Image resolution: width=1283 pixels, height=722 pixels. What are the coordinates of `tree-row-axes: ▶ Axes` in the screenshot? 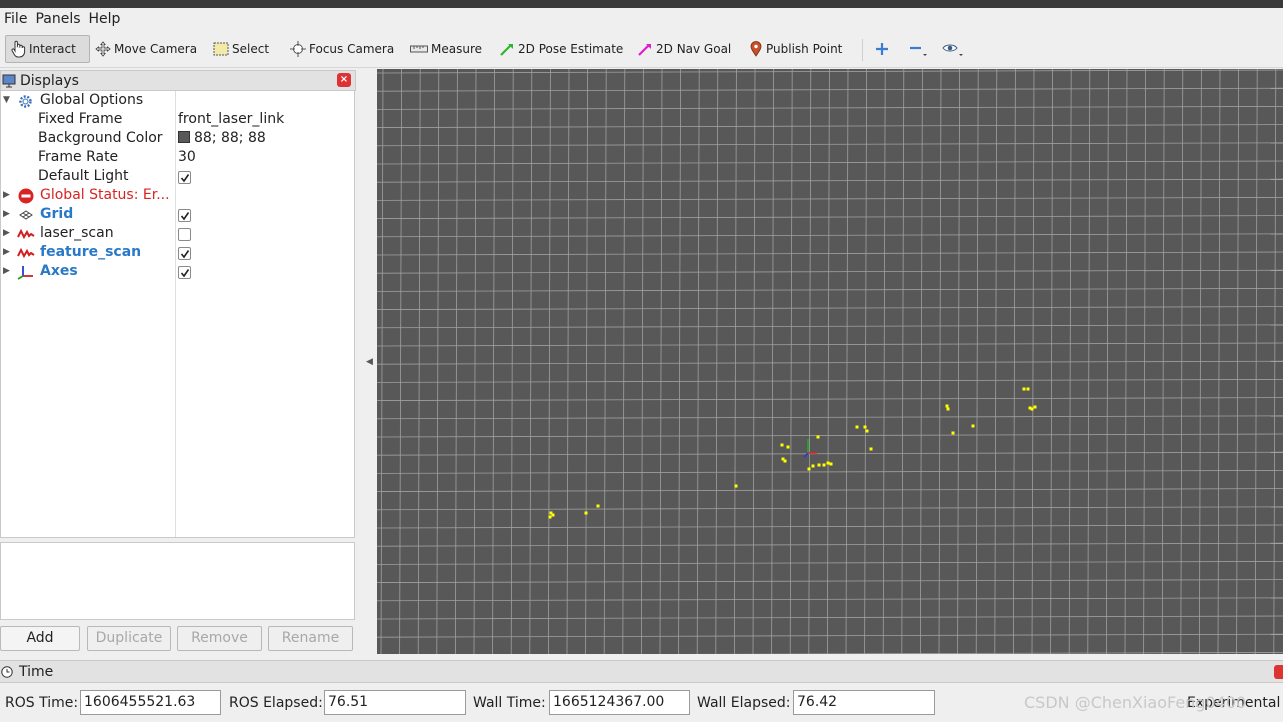 It's located at (178, 272).